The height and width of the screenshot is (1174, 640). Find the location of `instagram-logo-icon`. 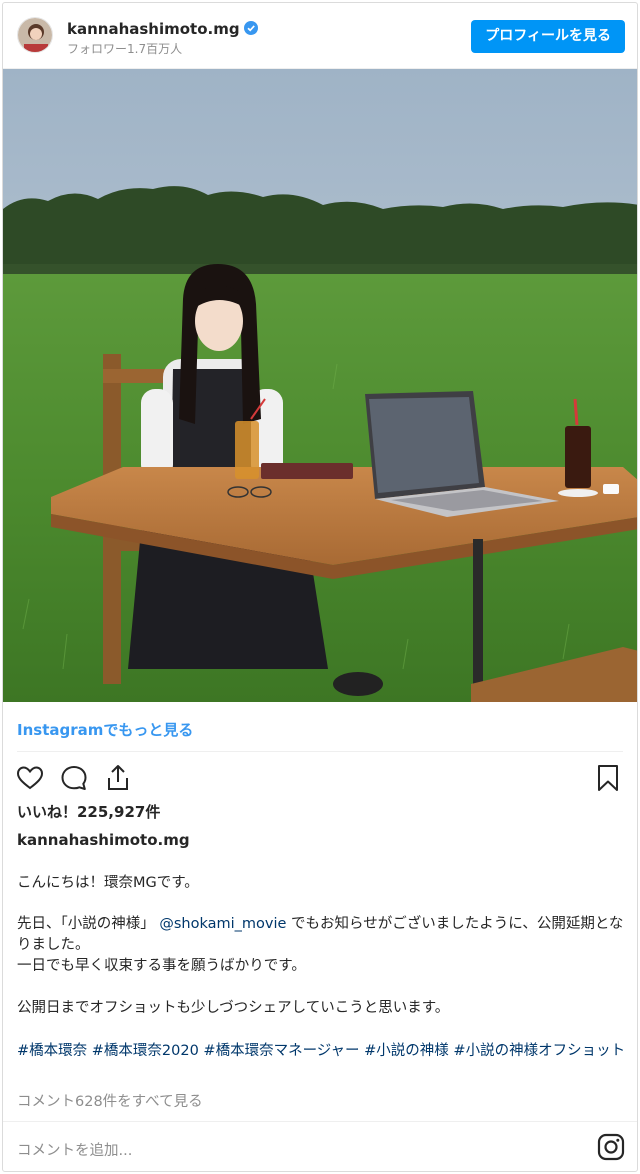

instagram-logo-icon is located at coordinates (611, 1147).